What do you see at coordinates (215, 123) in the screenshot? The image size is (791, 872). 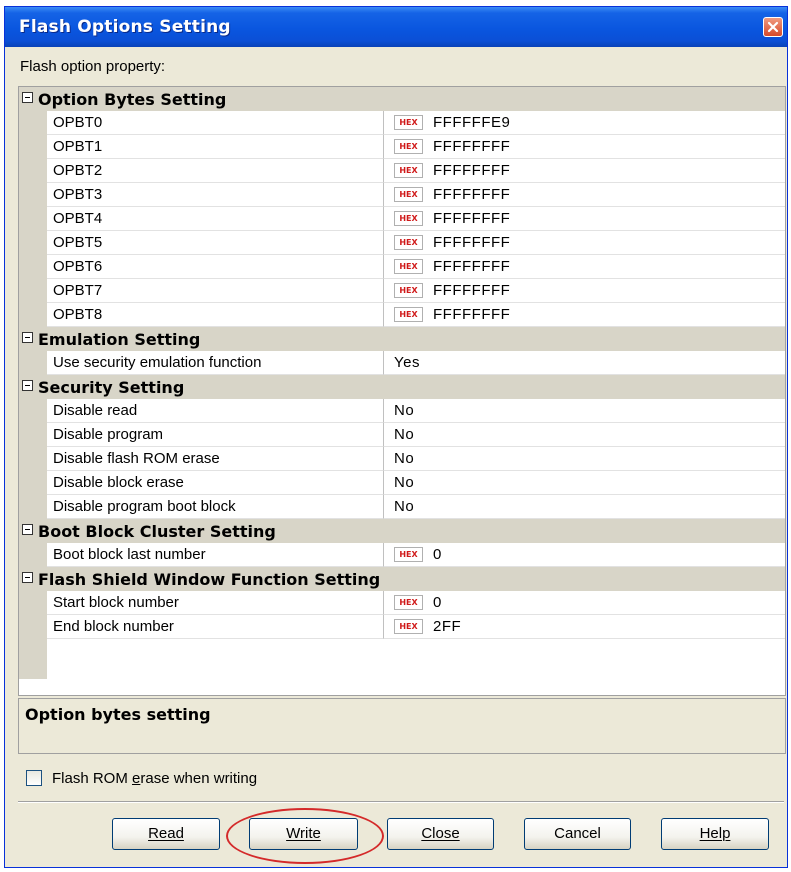 I see `property-name: OPBT0` at bounding box center [215, 123].